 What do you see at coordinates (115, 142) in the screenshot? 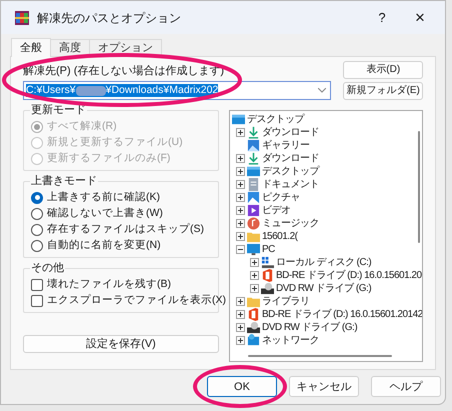
I see `option-label: 新規と更新するファイル(U)` at bounding box center [115, 142].